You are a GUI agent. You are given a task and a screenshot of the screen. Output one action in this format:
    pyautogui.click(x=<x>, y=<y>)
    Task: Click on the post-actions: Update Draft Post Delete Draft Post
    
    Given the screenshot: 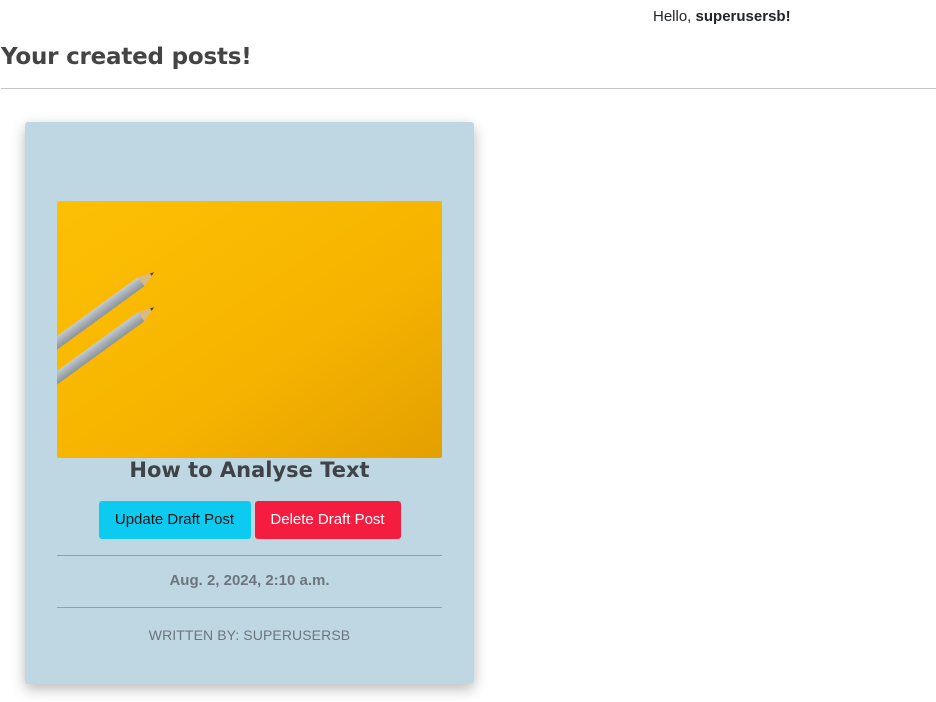 What is the action you would take?
    pyautogui.click(x=249, y=520)
    